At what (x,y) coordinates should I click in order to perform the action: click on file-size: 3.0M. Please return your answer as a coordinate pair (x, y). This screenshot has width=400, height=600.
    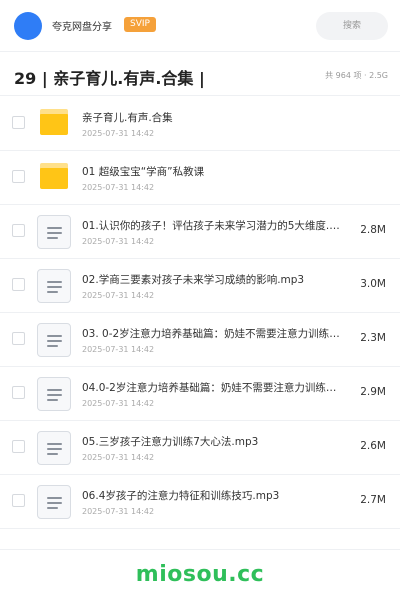
    Looking at the image, I should click on (373, 284).